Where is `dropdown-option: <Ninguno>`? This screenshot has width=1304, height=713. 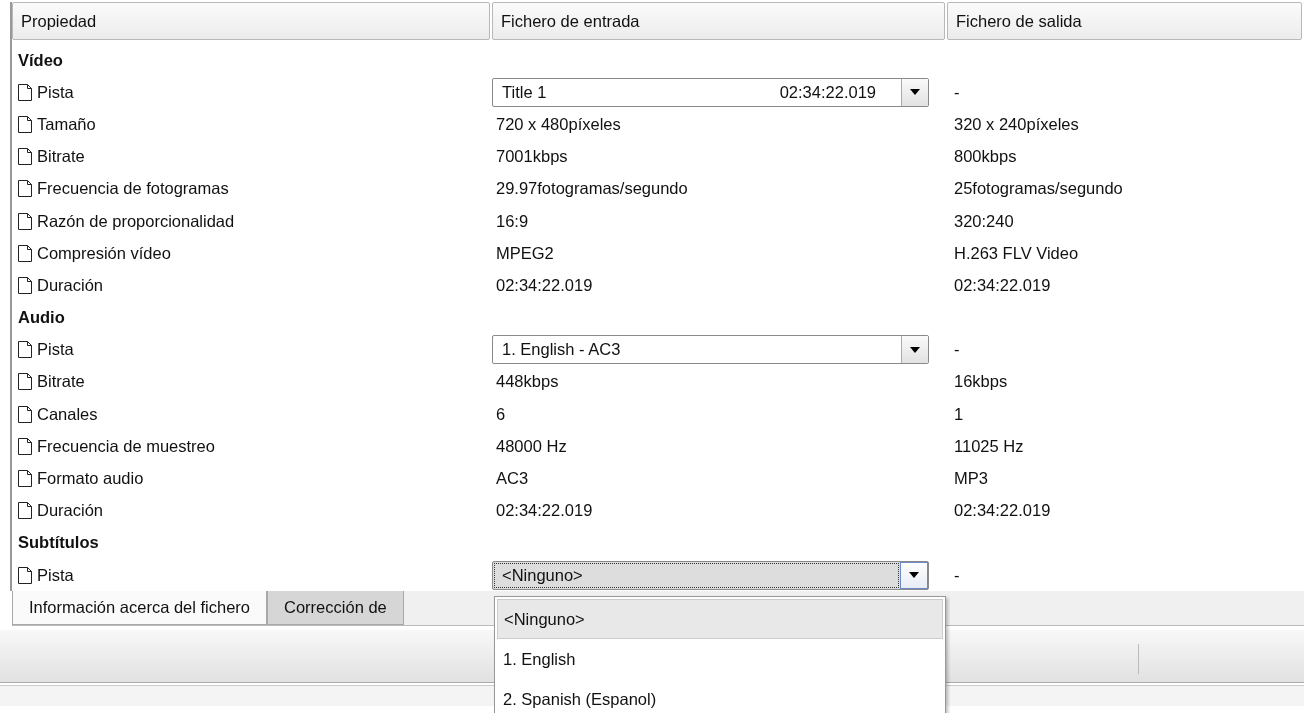 dropdown-option: <Ninguno> is located at coordinates (720, 619).